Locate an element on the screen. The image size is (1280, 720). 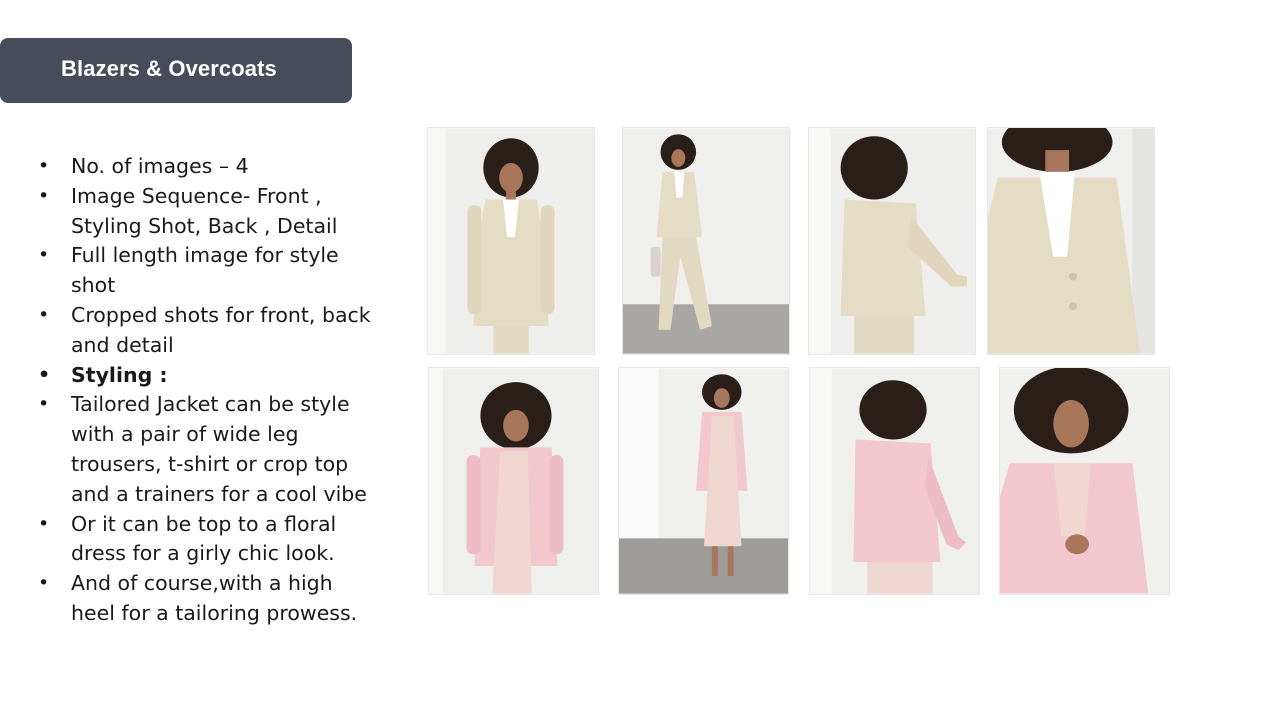
beige-blazer-back-photo is located at coordinates (892, 241).